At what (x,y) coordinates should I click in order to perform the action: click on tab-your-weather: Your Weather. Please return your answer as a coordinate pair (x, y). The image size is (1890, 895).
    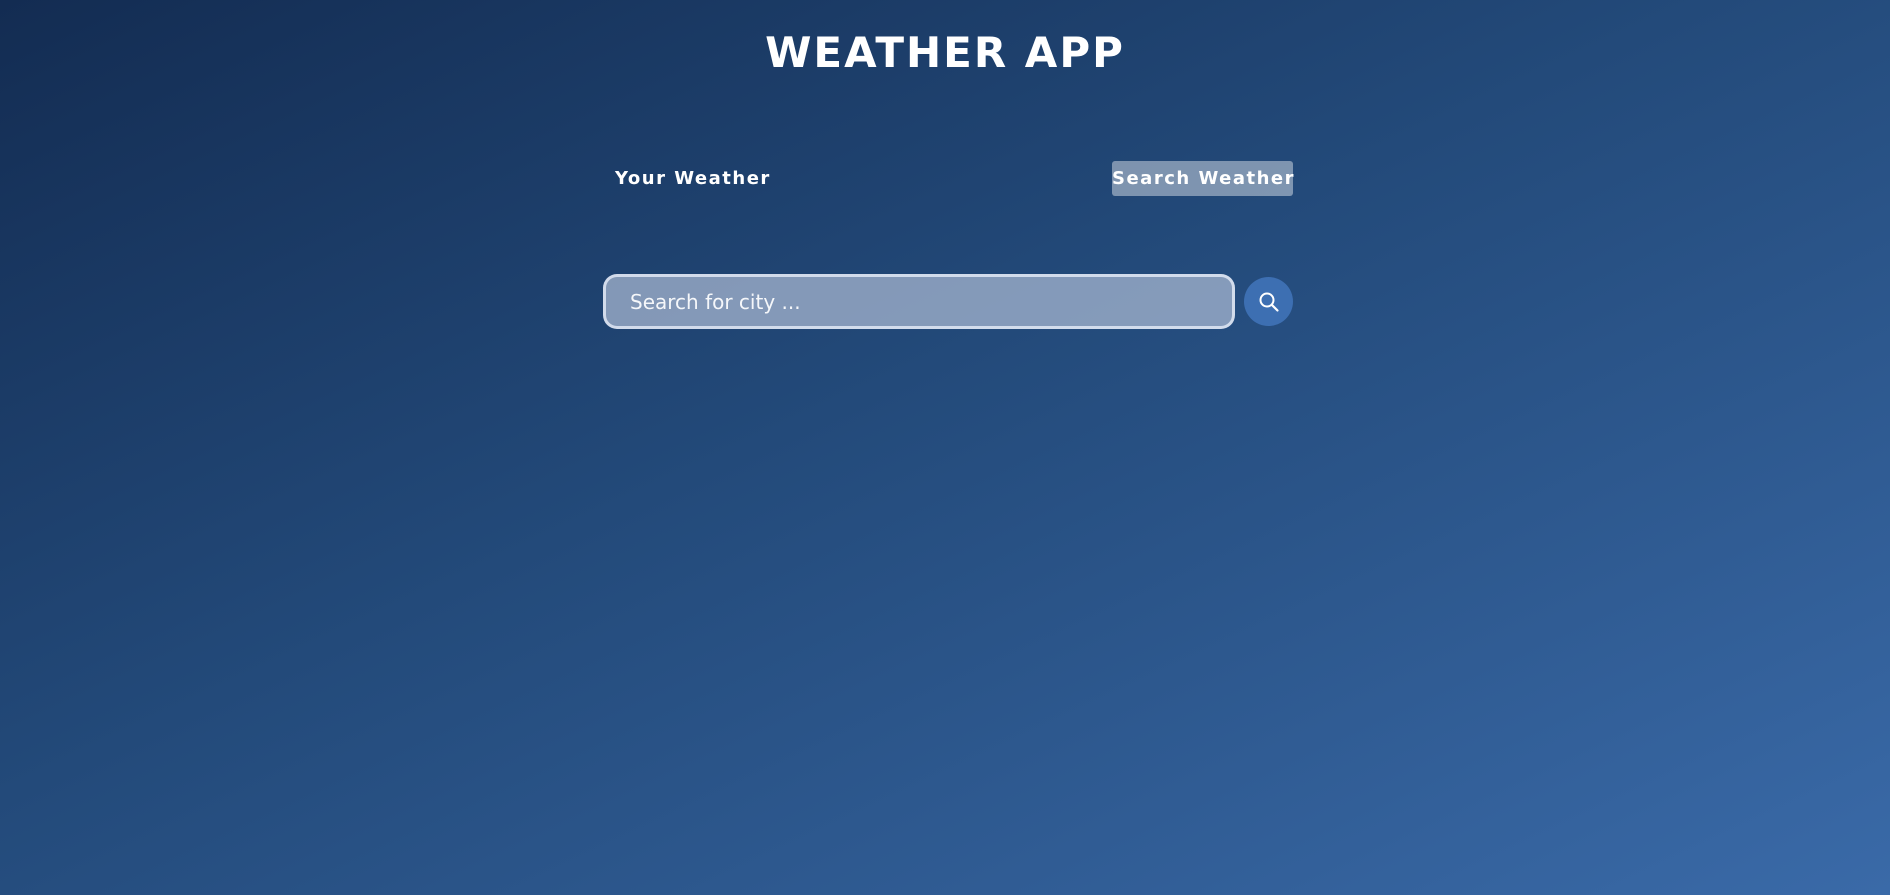
    Looking at the image, I should click on (693, 178).